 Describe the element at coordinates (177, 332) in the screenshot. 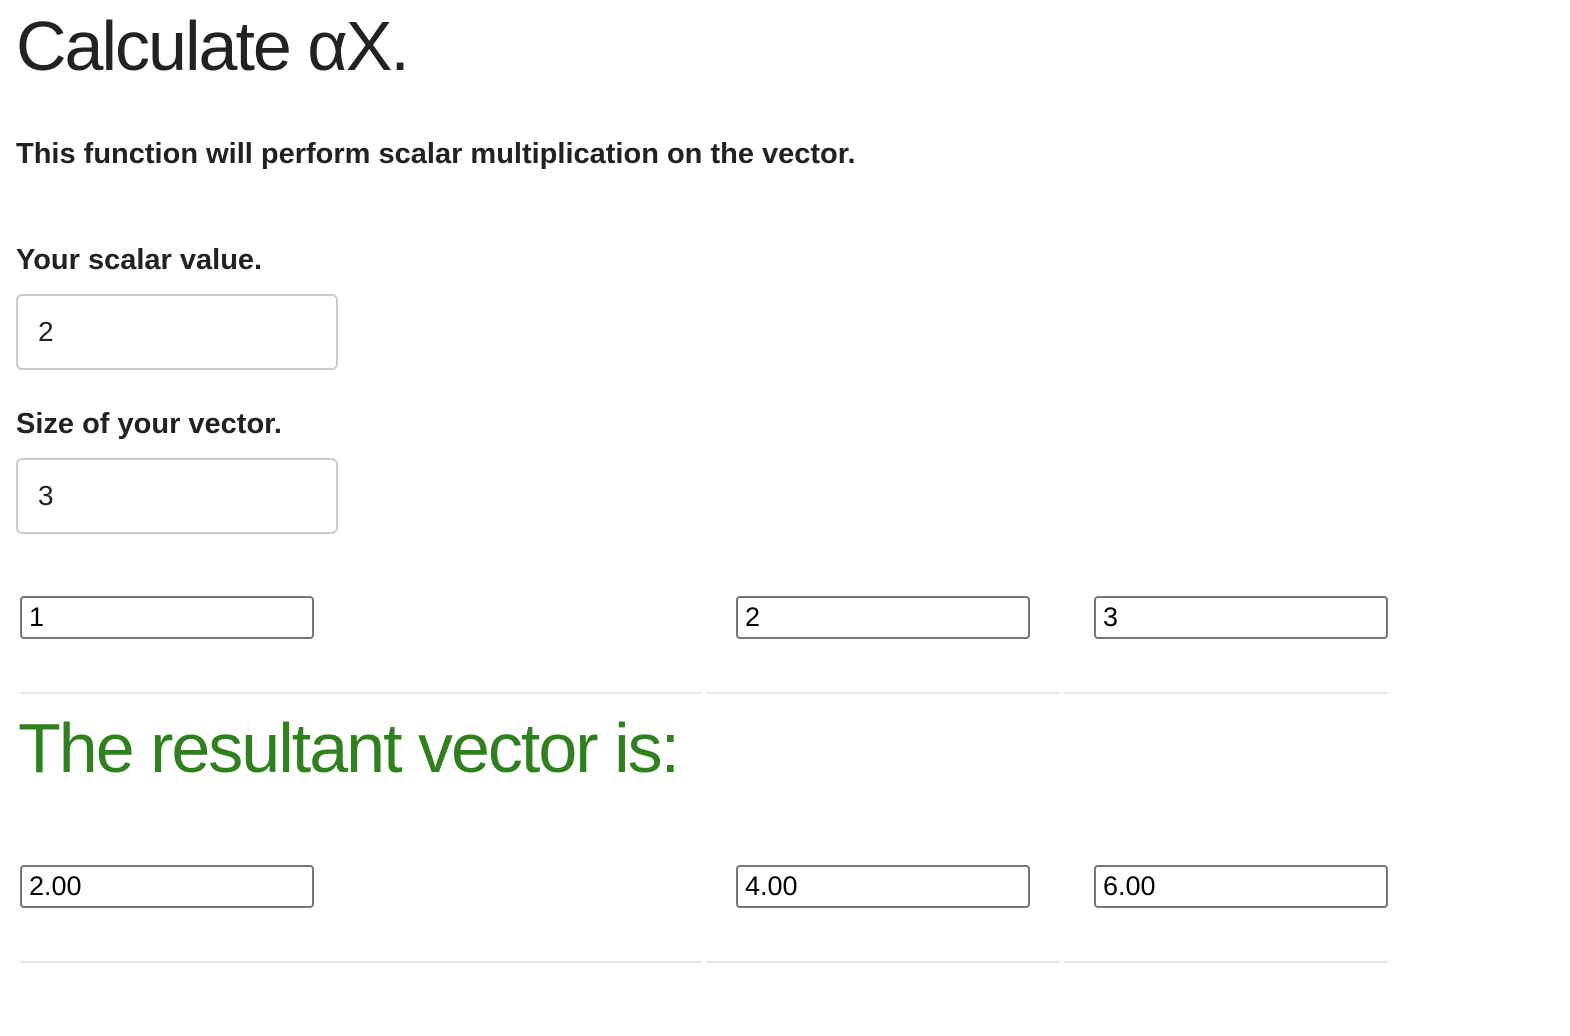

I see `scalar-input` at that location.